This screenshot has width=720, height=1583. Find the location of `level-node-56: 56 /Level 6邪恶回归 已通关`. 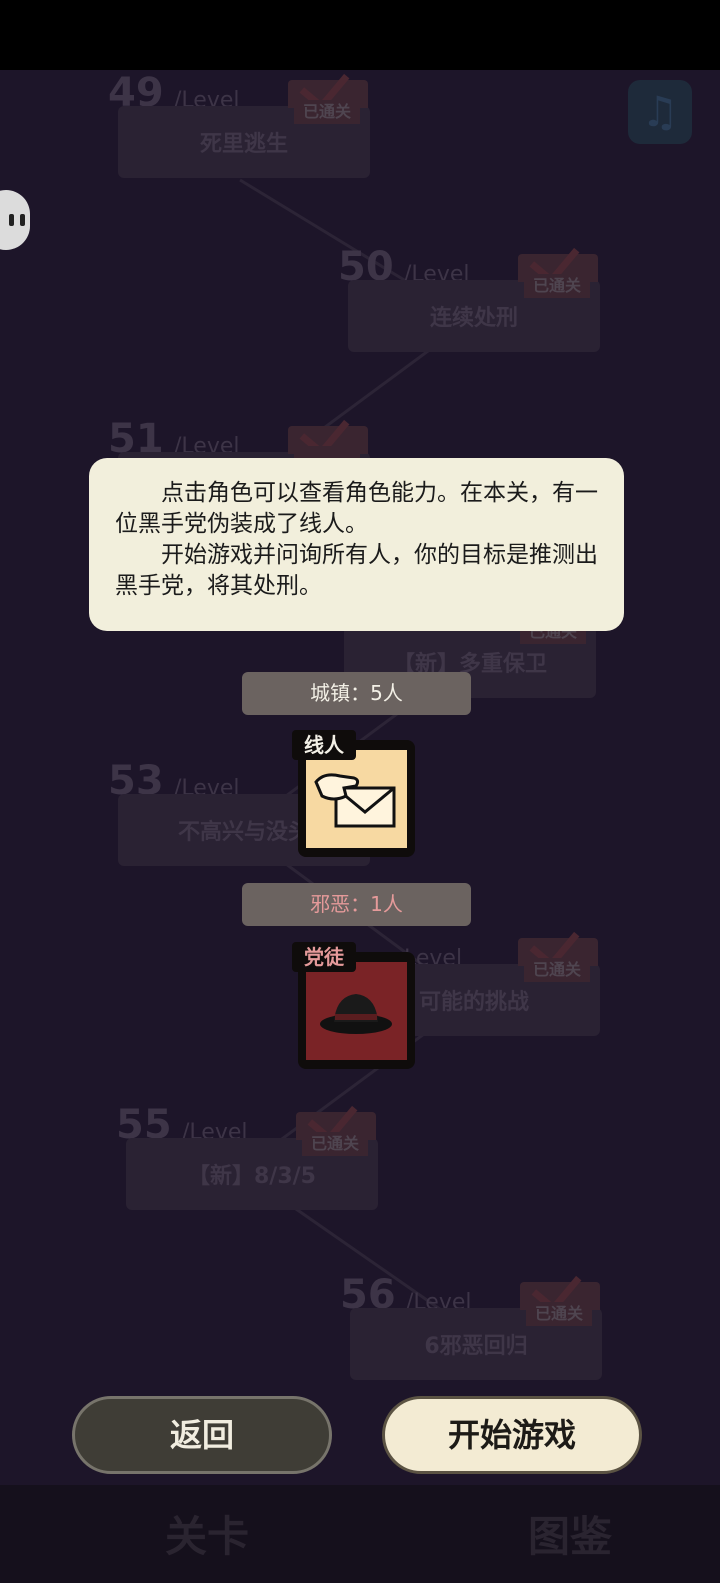

level-node-56: 56 /Level 6邪恶回归 已通关 is located at coordinates (471, 1321).